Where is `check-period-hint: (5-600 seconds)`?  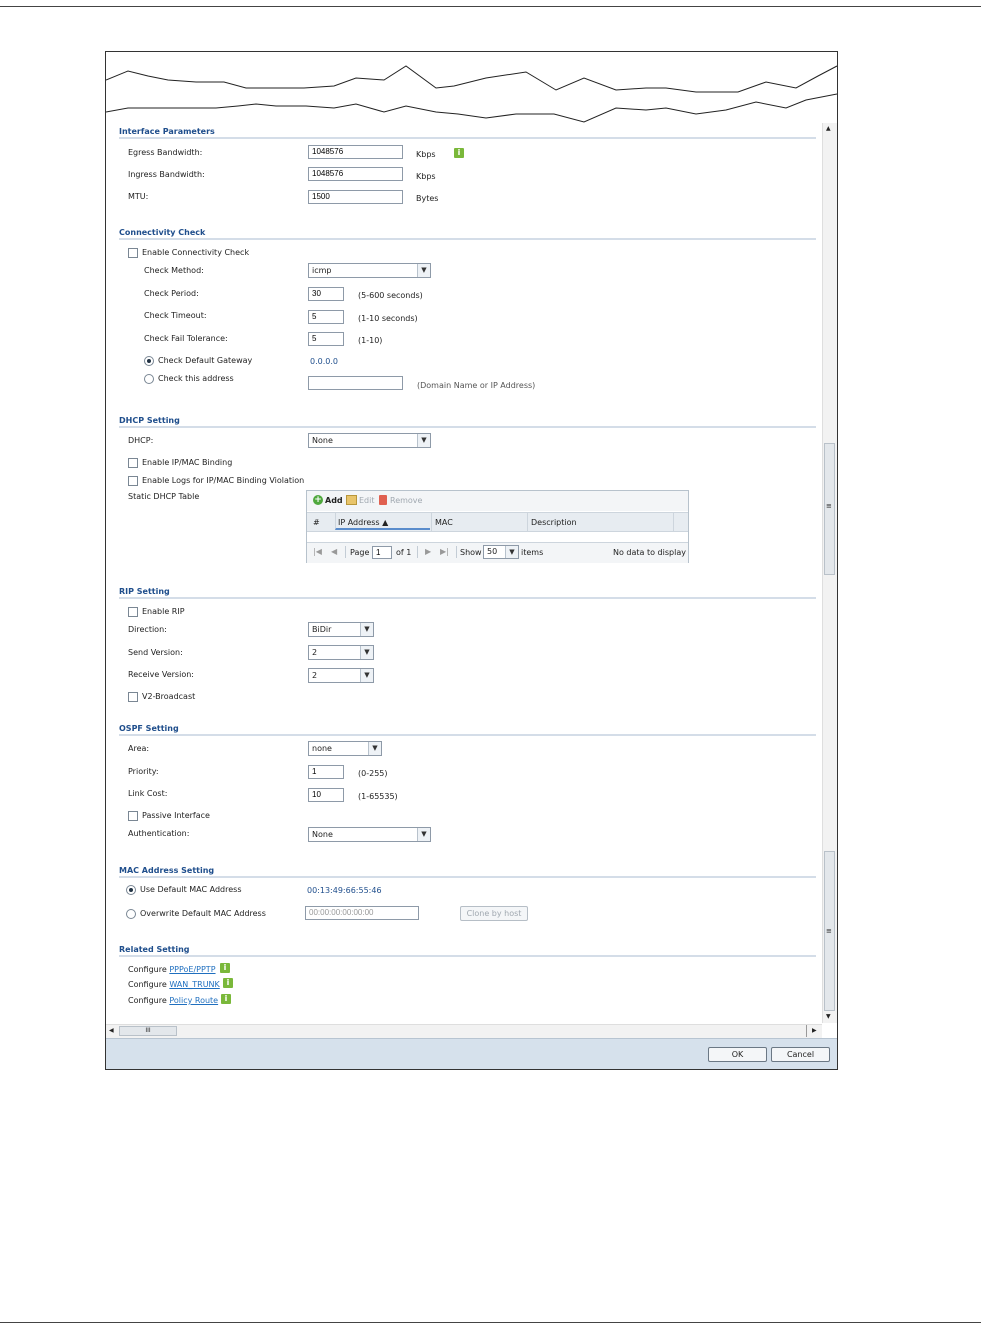 check-period-hint: (5-600 seconds) is located at coordinates (390, 295).